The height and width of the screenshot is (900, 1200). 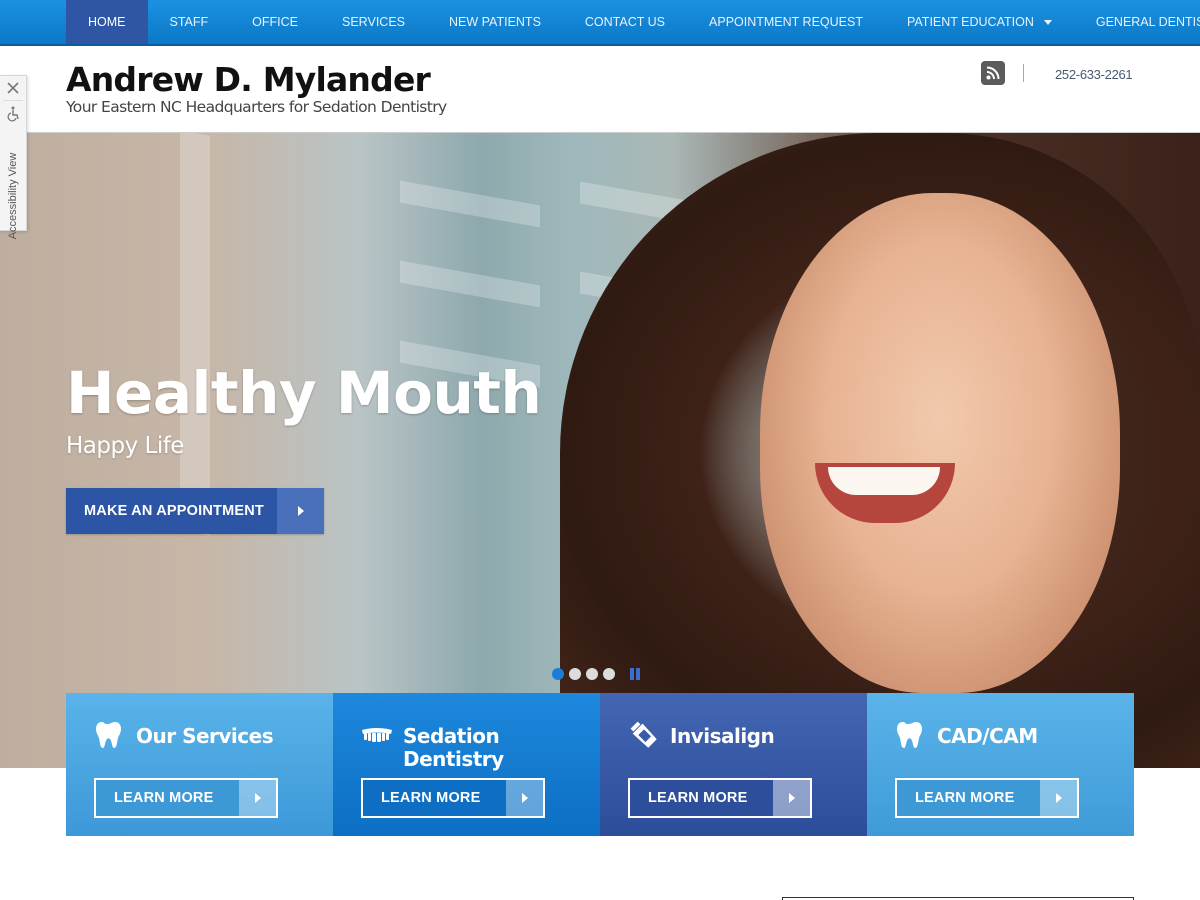 I want to click on nav-label: OFFICE, so click(x=275, y=22).